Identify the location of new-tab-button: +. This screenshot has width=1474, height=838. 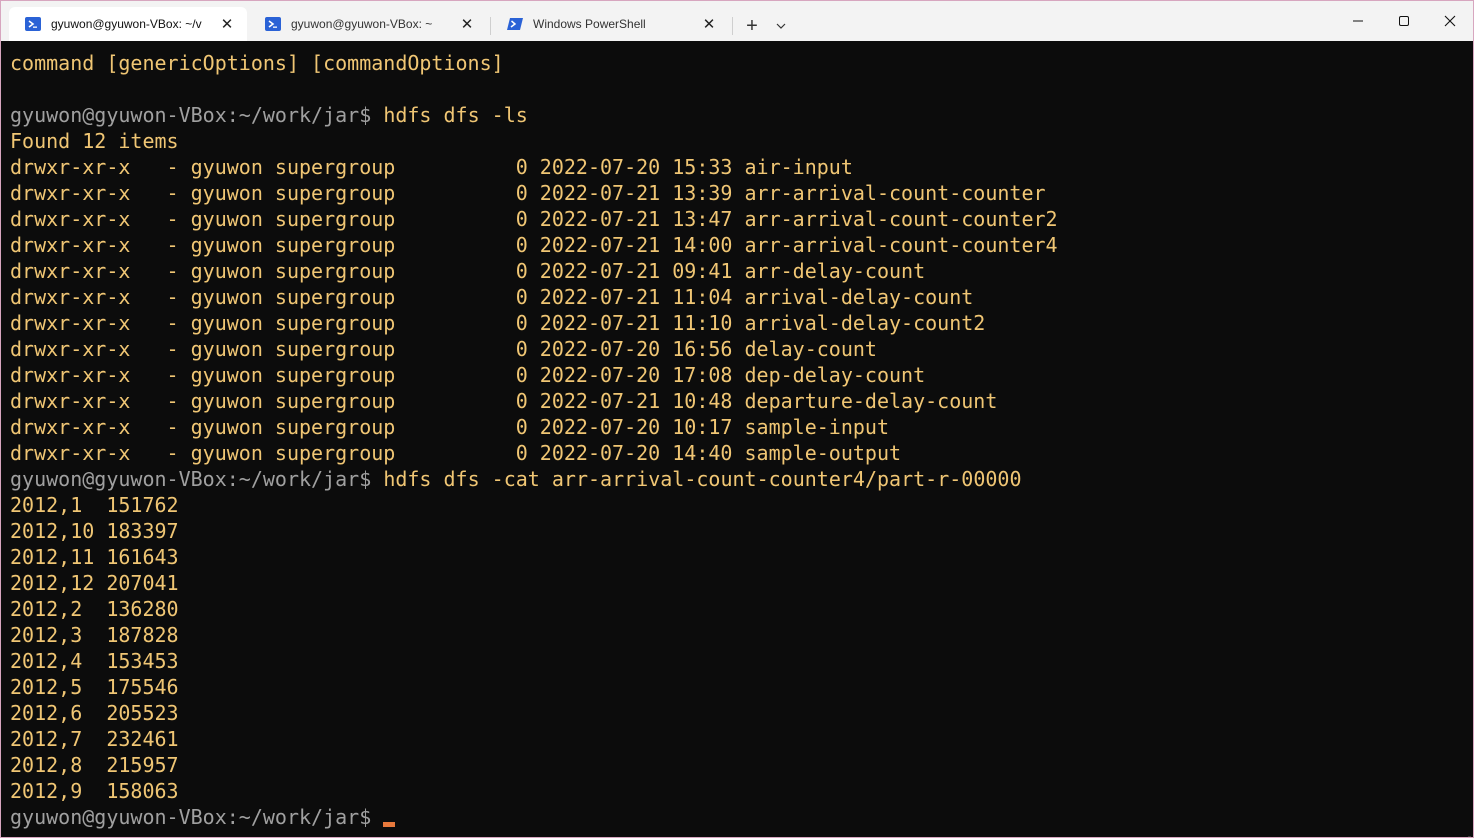
(752, 26).